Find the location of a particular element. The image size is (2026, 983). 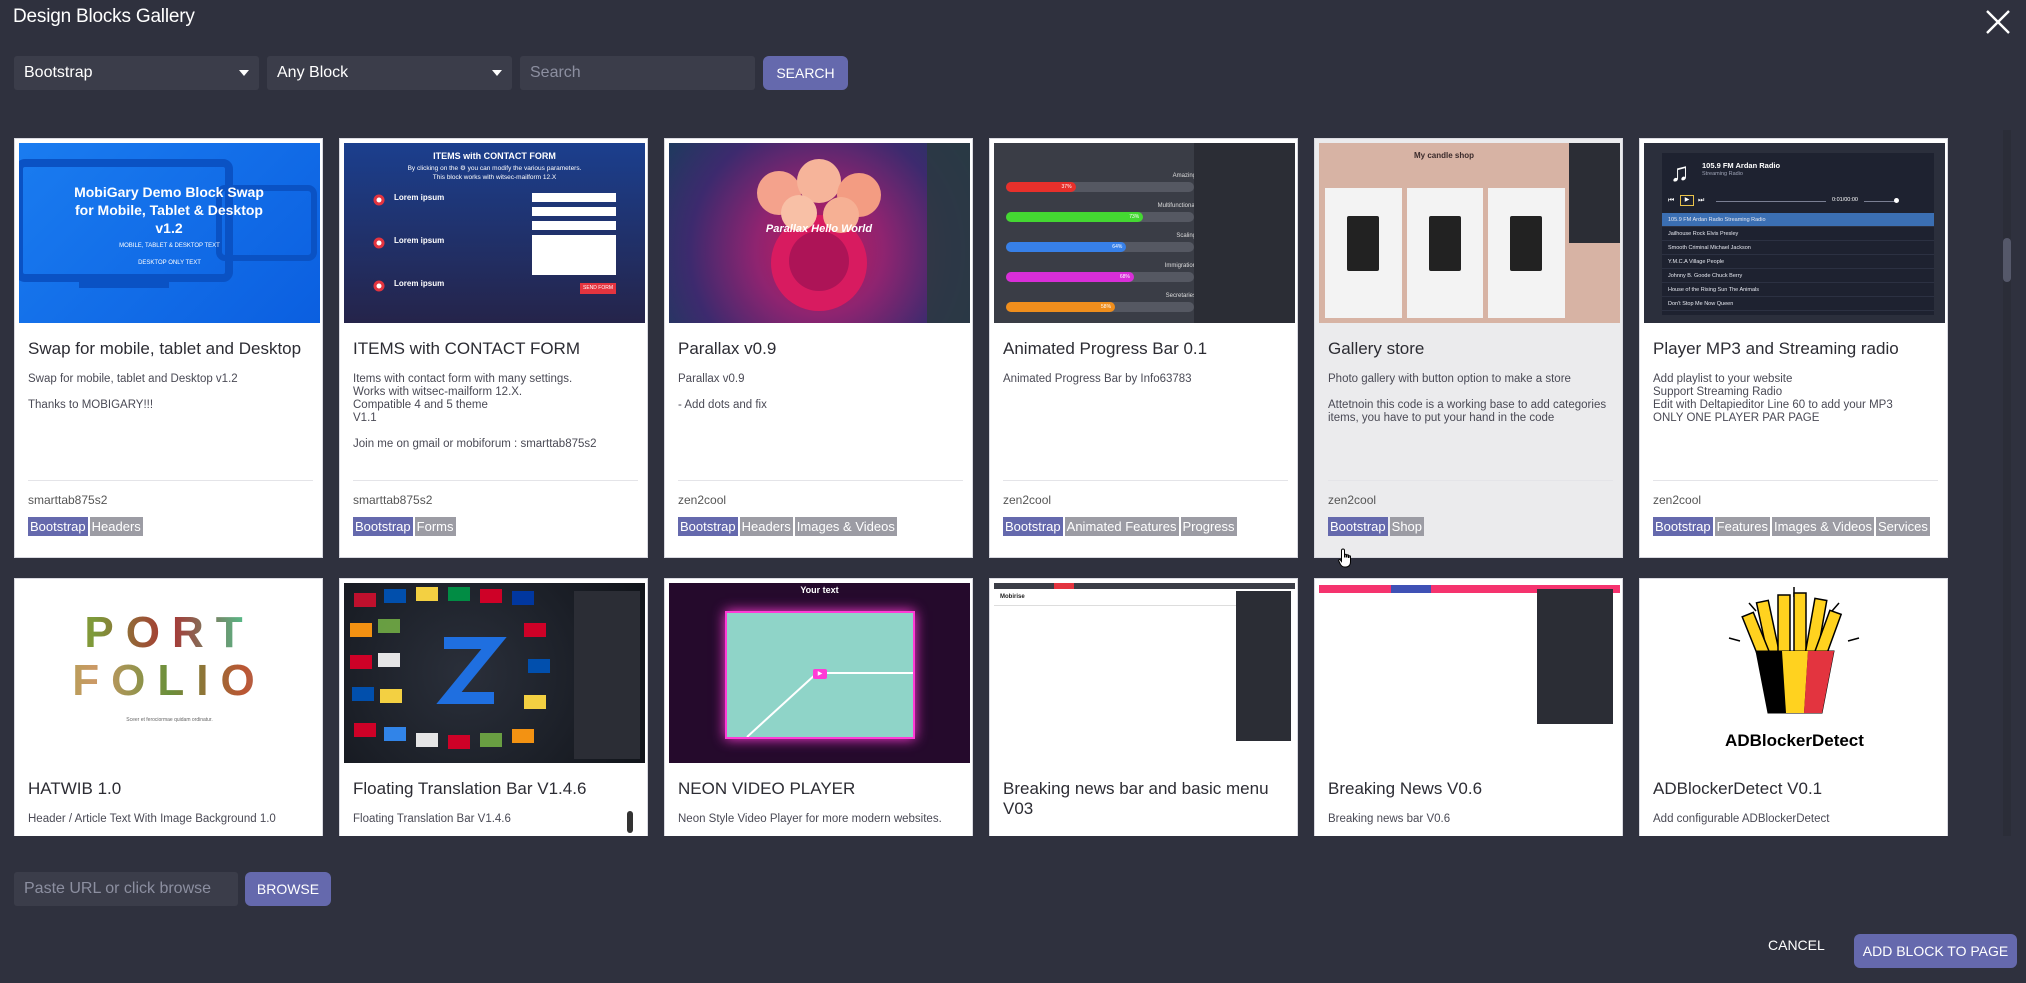

url-bar: BROWSE is located at coordinates (172, 889).